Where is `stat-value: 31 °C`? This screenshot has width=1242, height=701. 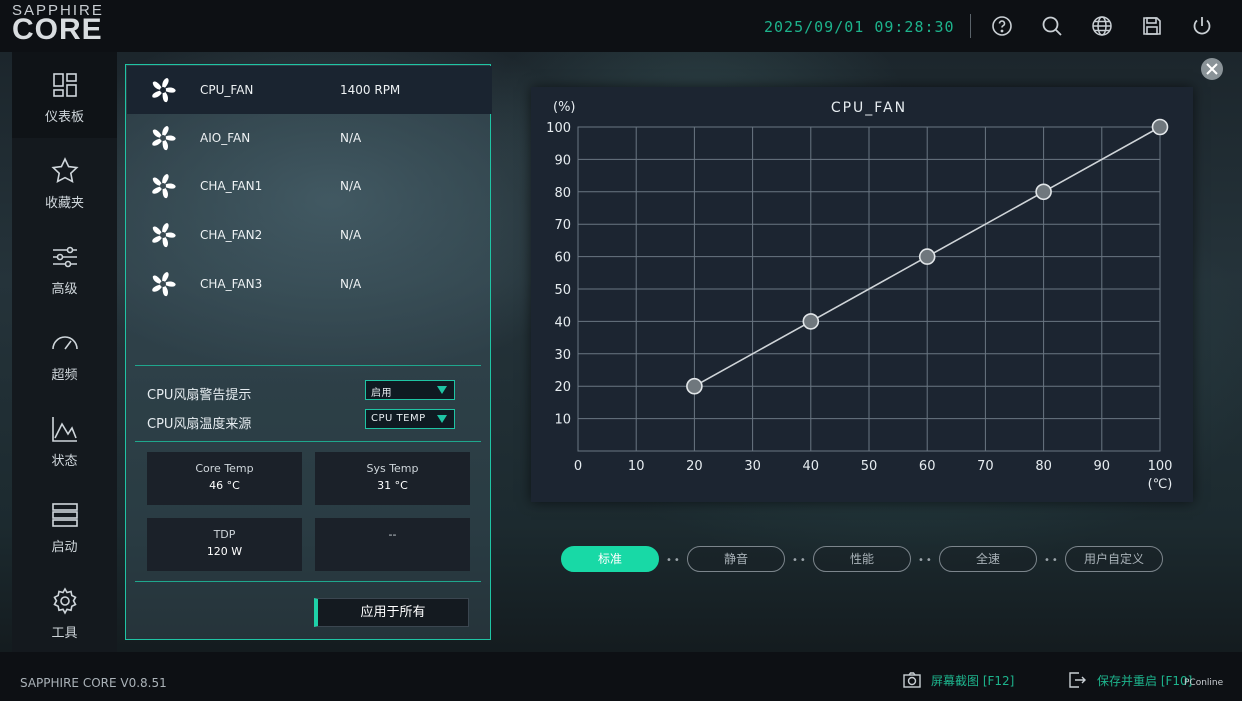
stat-value: 31 °C is located at coordinates (392, 485).